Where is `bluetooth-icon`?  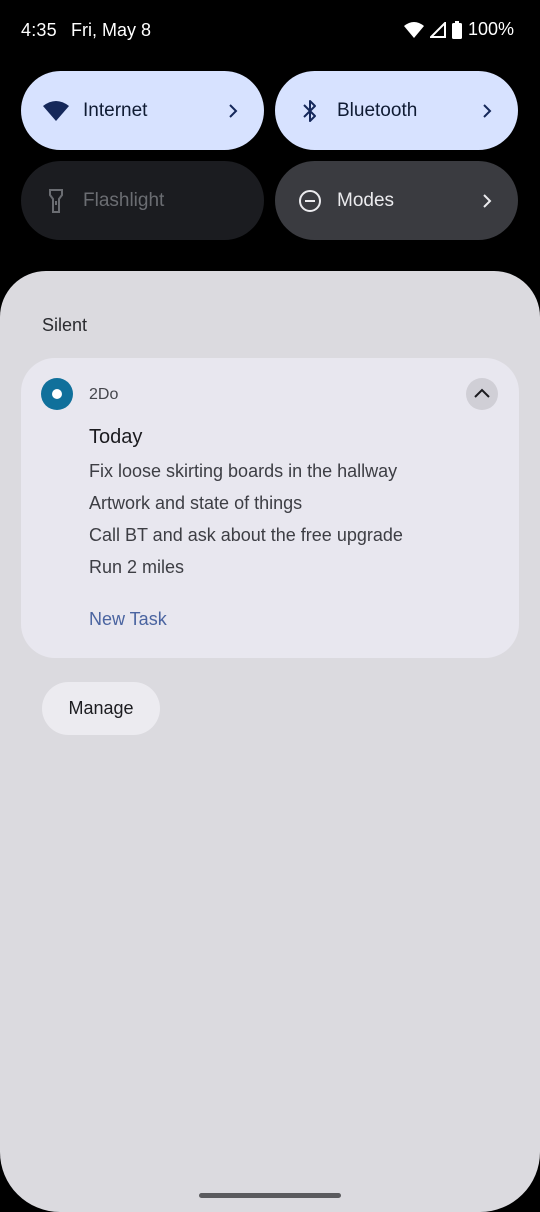 bluetooth-icon is located at coordinates (310, 111).